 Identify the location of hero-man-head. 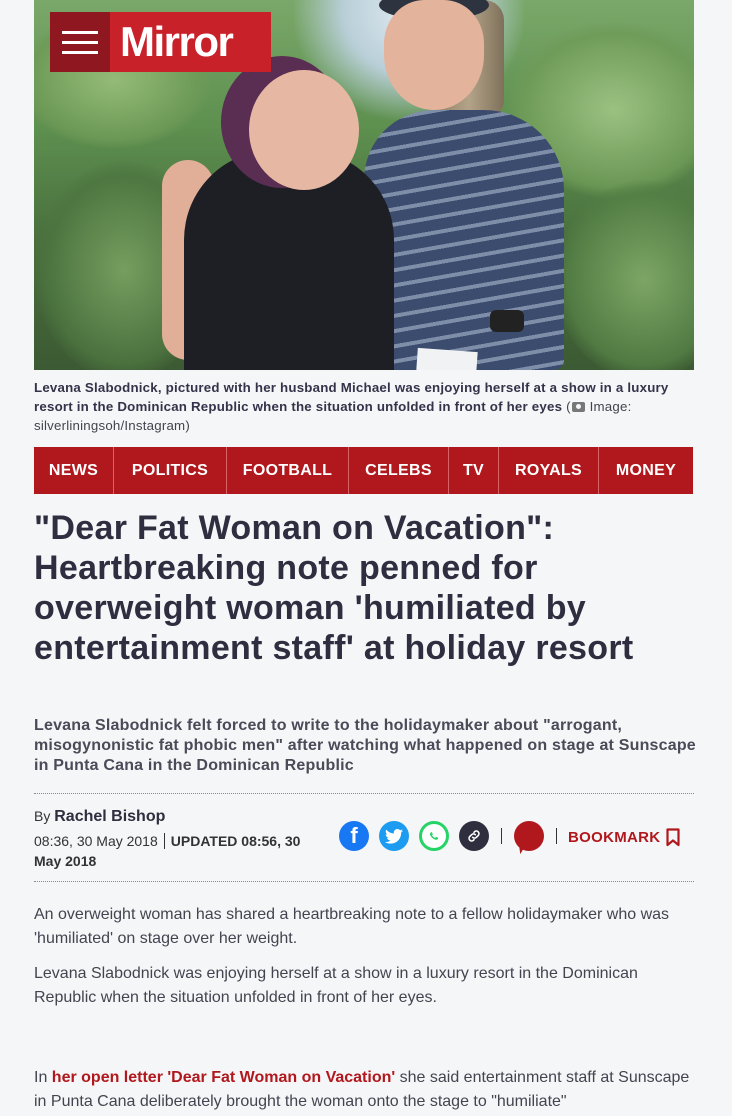
(434, 55).